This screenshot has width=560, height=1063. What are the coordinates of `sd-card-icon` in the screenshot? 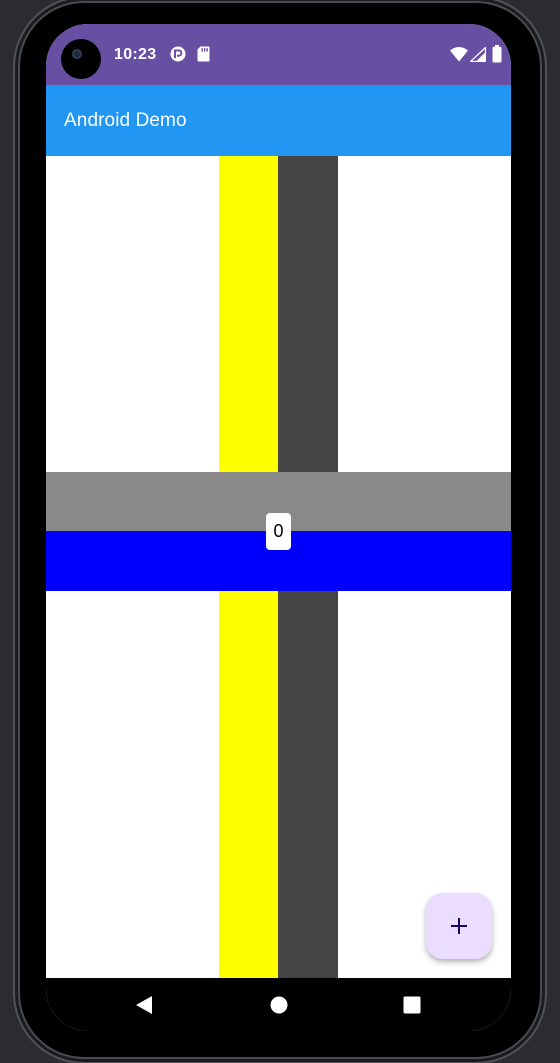 It's located at (203, 56).